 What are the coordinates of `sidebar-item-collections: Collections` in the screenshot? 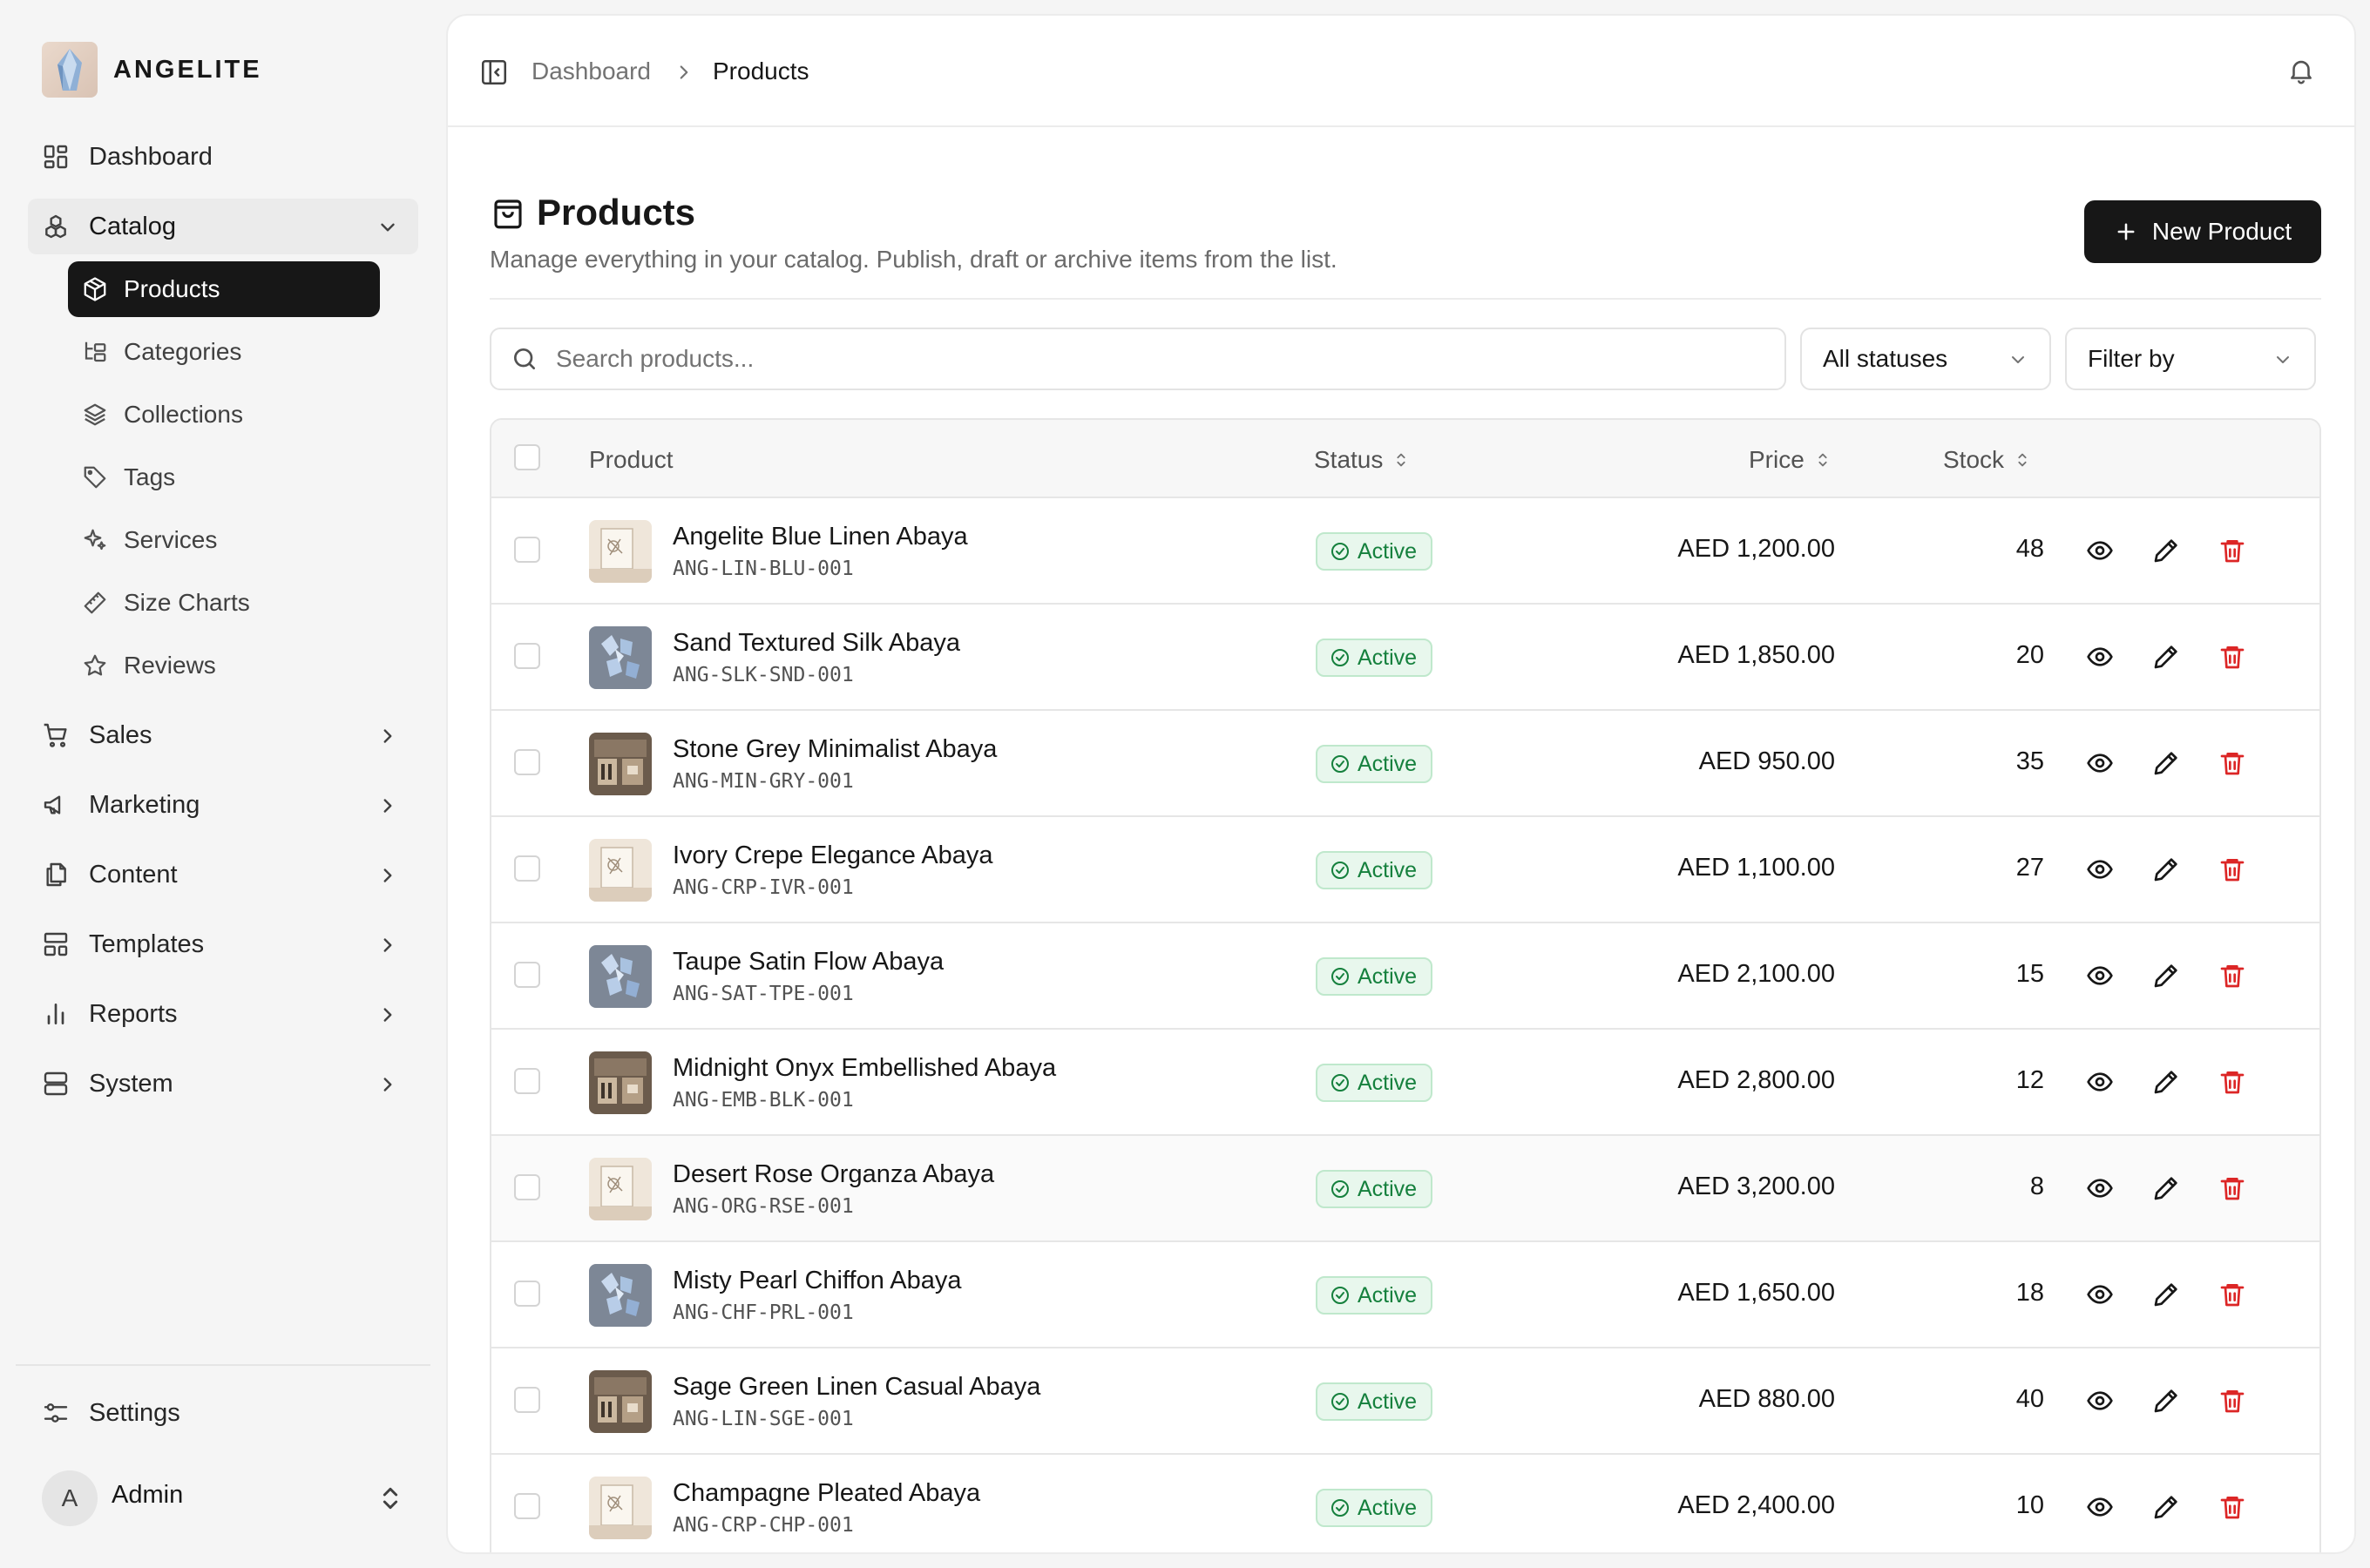 It's located at (224, 415).